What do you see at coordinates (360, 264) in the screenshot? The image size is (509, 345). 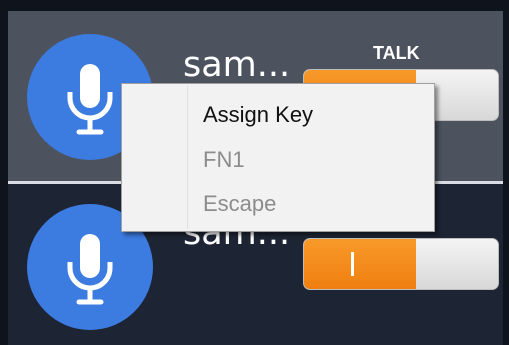 I see `toggle-on-segment` at bounding box center [360, 264].